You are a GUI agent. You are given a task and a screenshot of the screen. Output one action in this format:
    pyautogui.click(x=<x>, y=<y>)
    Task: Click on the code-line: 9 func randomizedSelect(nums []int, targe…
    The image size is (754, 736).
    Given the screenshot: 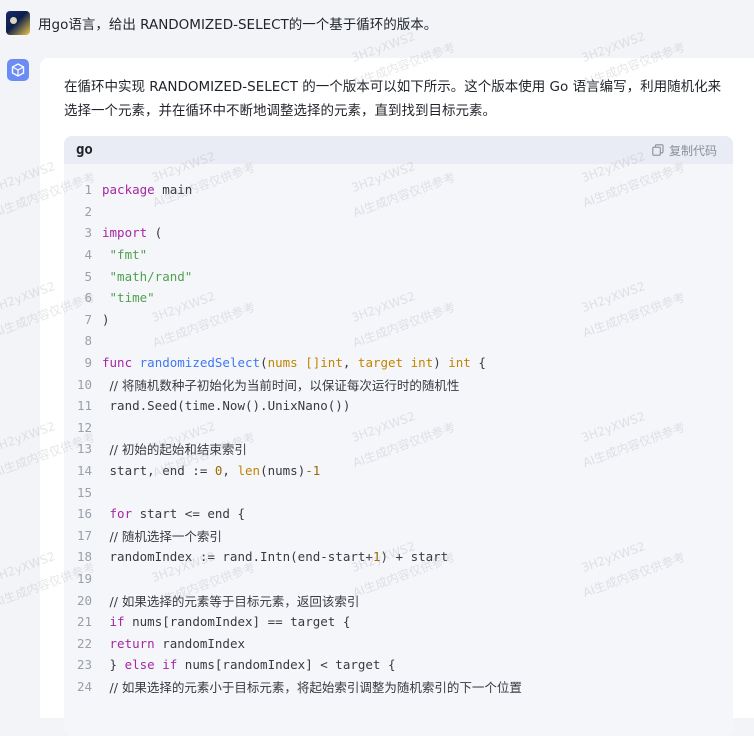 What is the action you would take?
    pyautogui.click(x=398, y=363)
    